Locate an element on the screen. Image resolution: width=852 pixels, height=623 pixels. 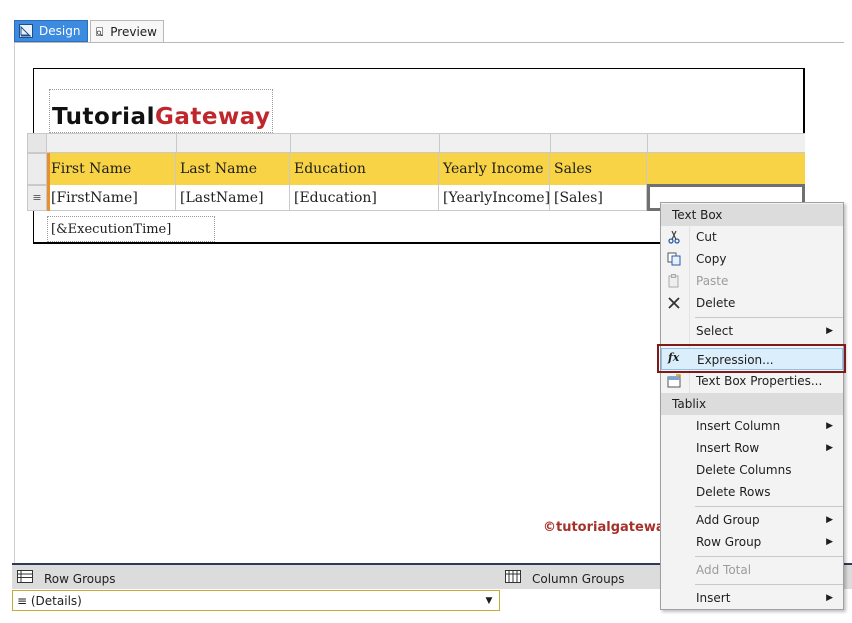
tab-preview-label: Preview is located at coordinates (133, 31).